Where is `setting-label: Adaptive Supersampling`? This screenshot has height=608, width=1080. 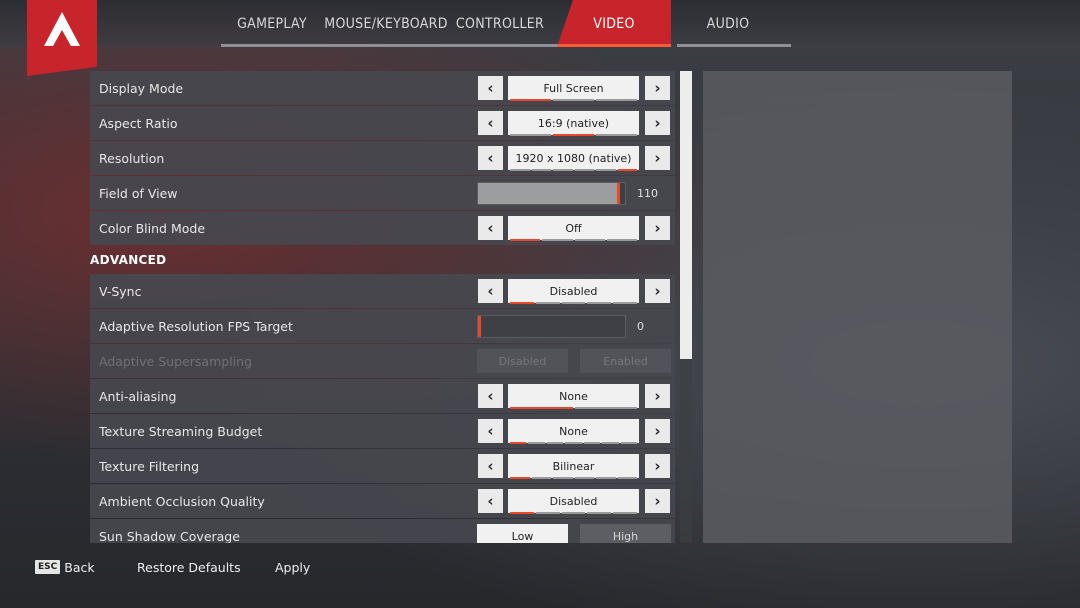
setting-label: Adaptive Supersampling is located at coordinates (176, 361).